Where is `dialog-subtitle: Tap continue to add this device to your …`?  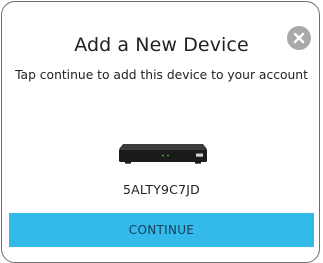 dialog-subtitle: Tap continue to add this device to your … is located at coordinates (161, 75).